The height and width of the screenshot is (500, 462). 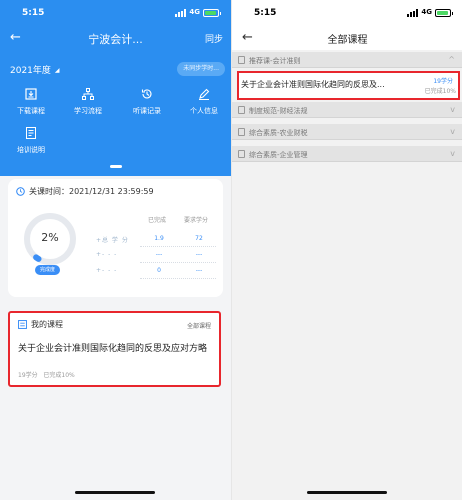 I want to click on menu-listen-records: 听课记录, so click(x=147, y=102).